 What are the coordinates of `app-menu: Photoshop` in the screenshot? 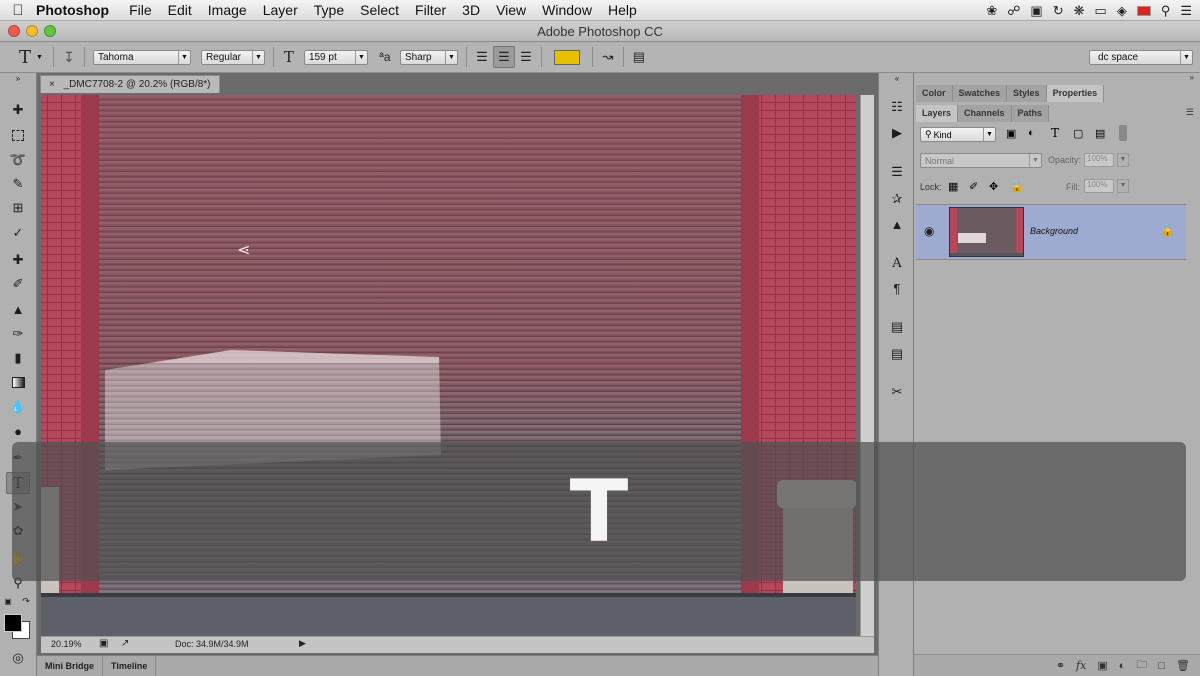 It's located at (72, 10).